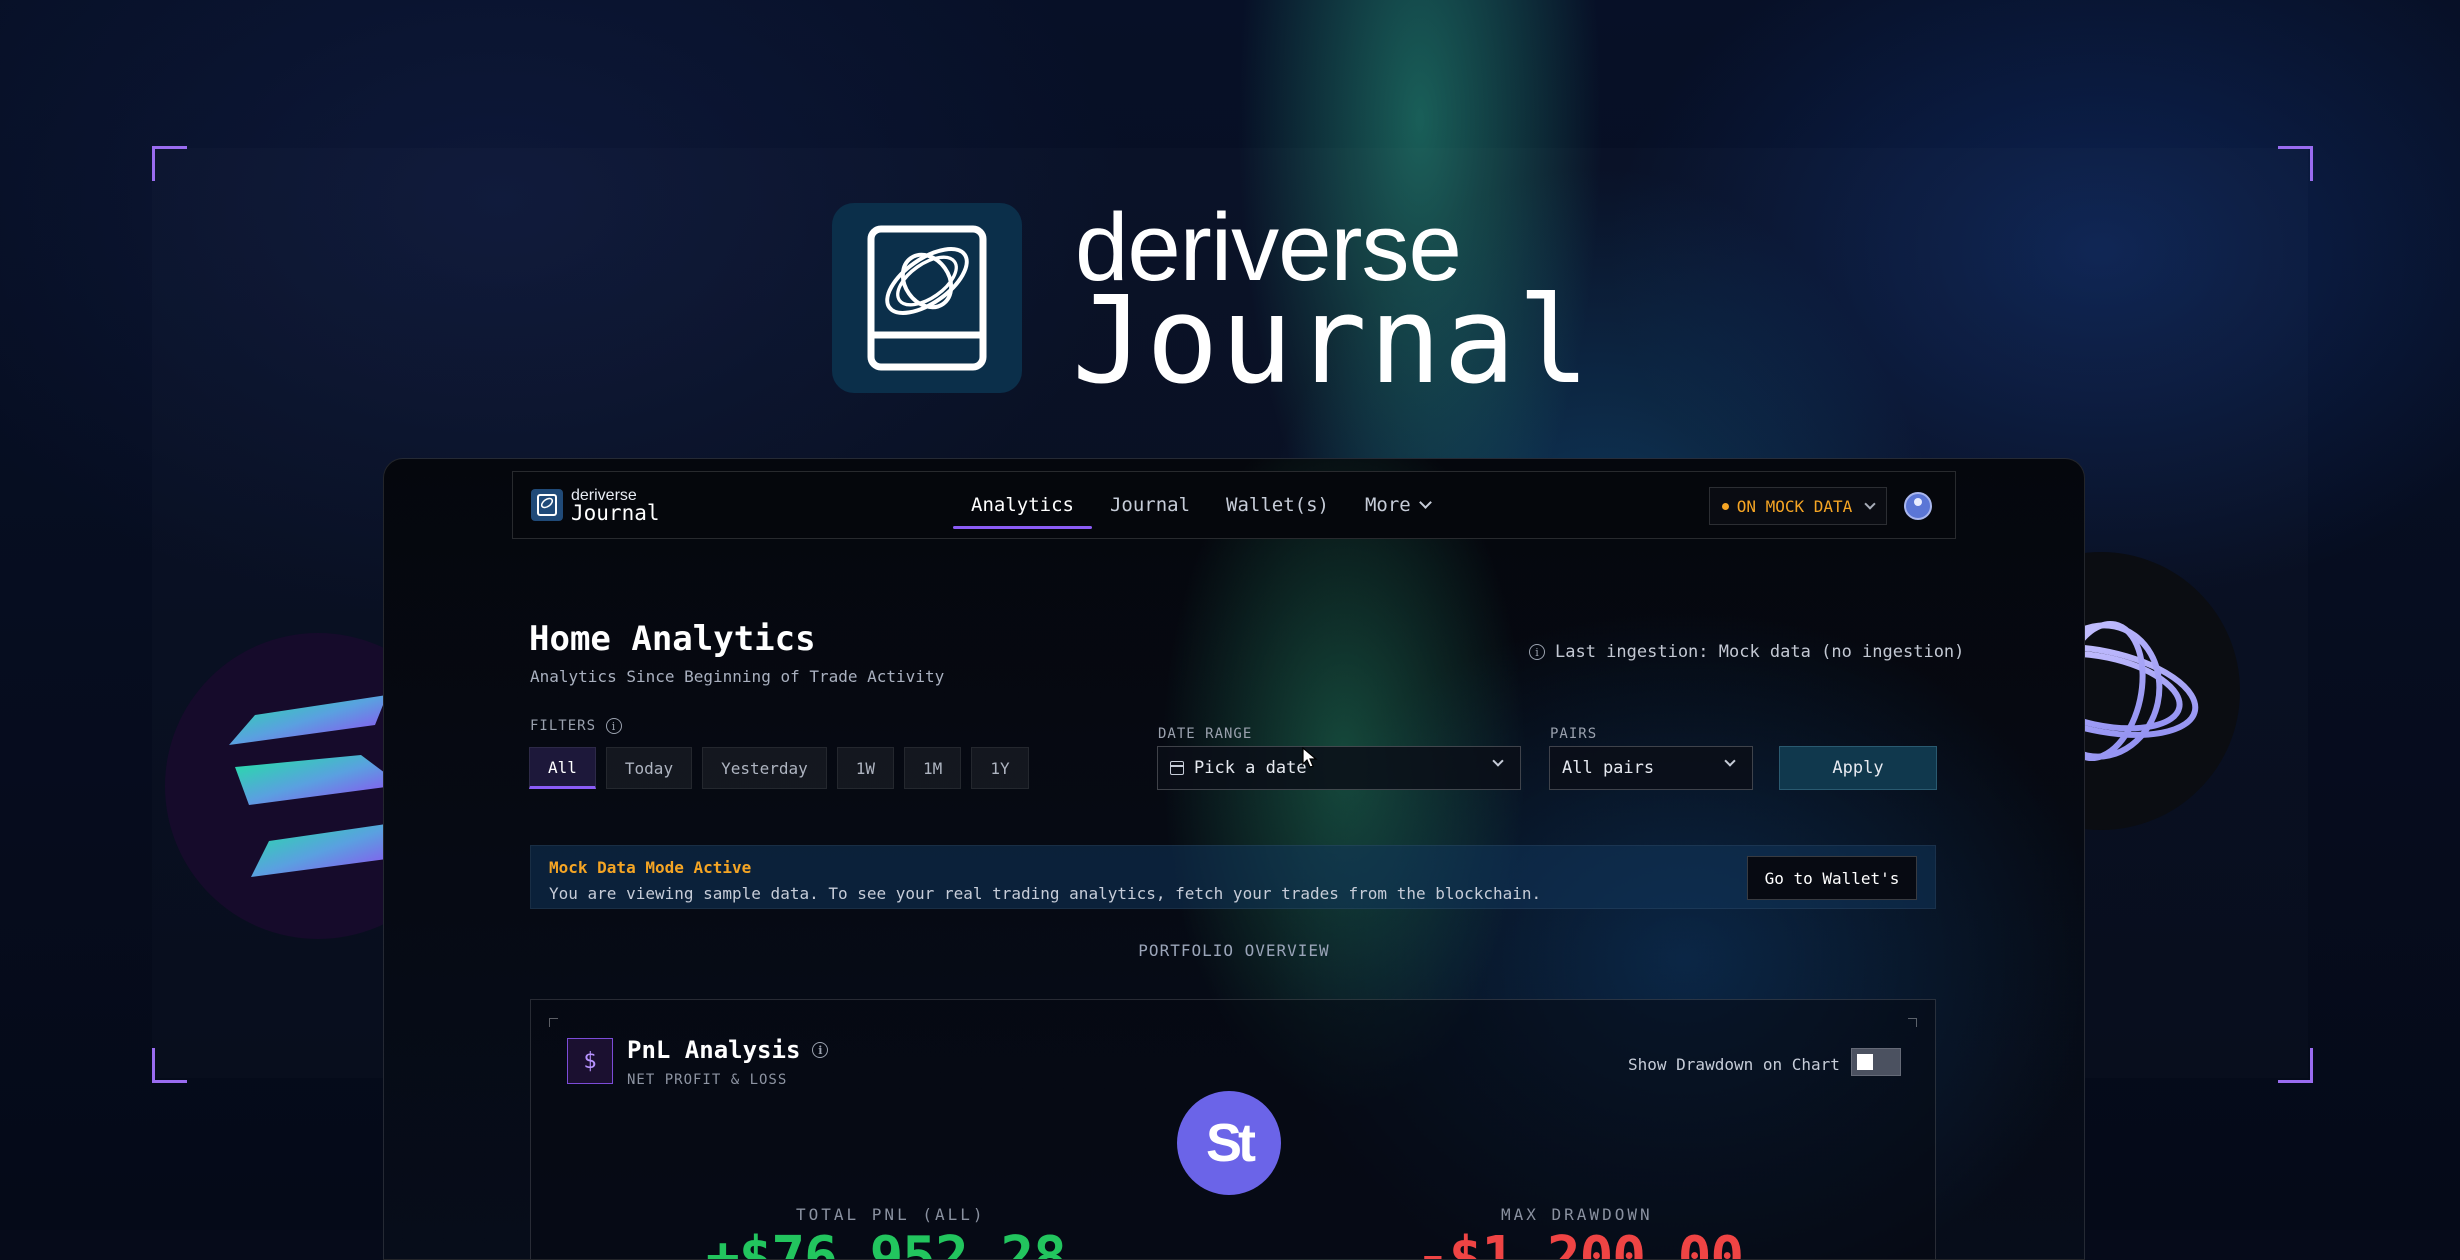 This screenshot has height=1260, width=2460. What do you see at coordinates (1277, 505) in the screenshot?
I see `nav-link-wallets: Wallet(s)` at bounding box center [1277, 505].